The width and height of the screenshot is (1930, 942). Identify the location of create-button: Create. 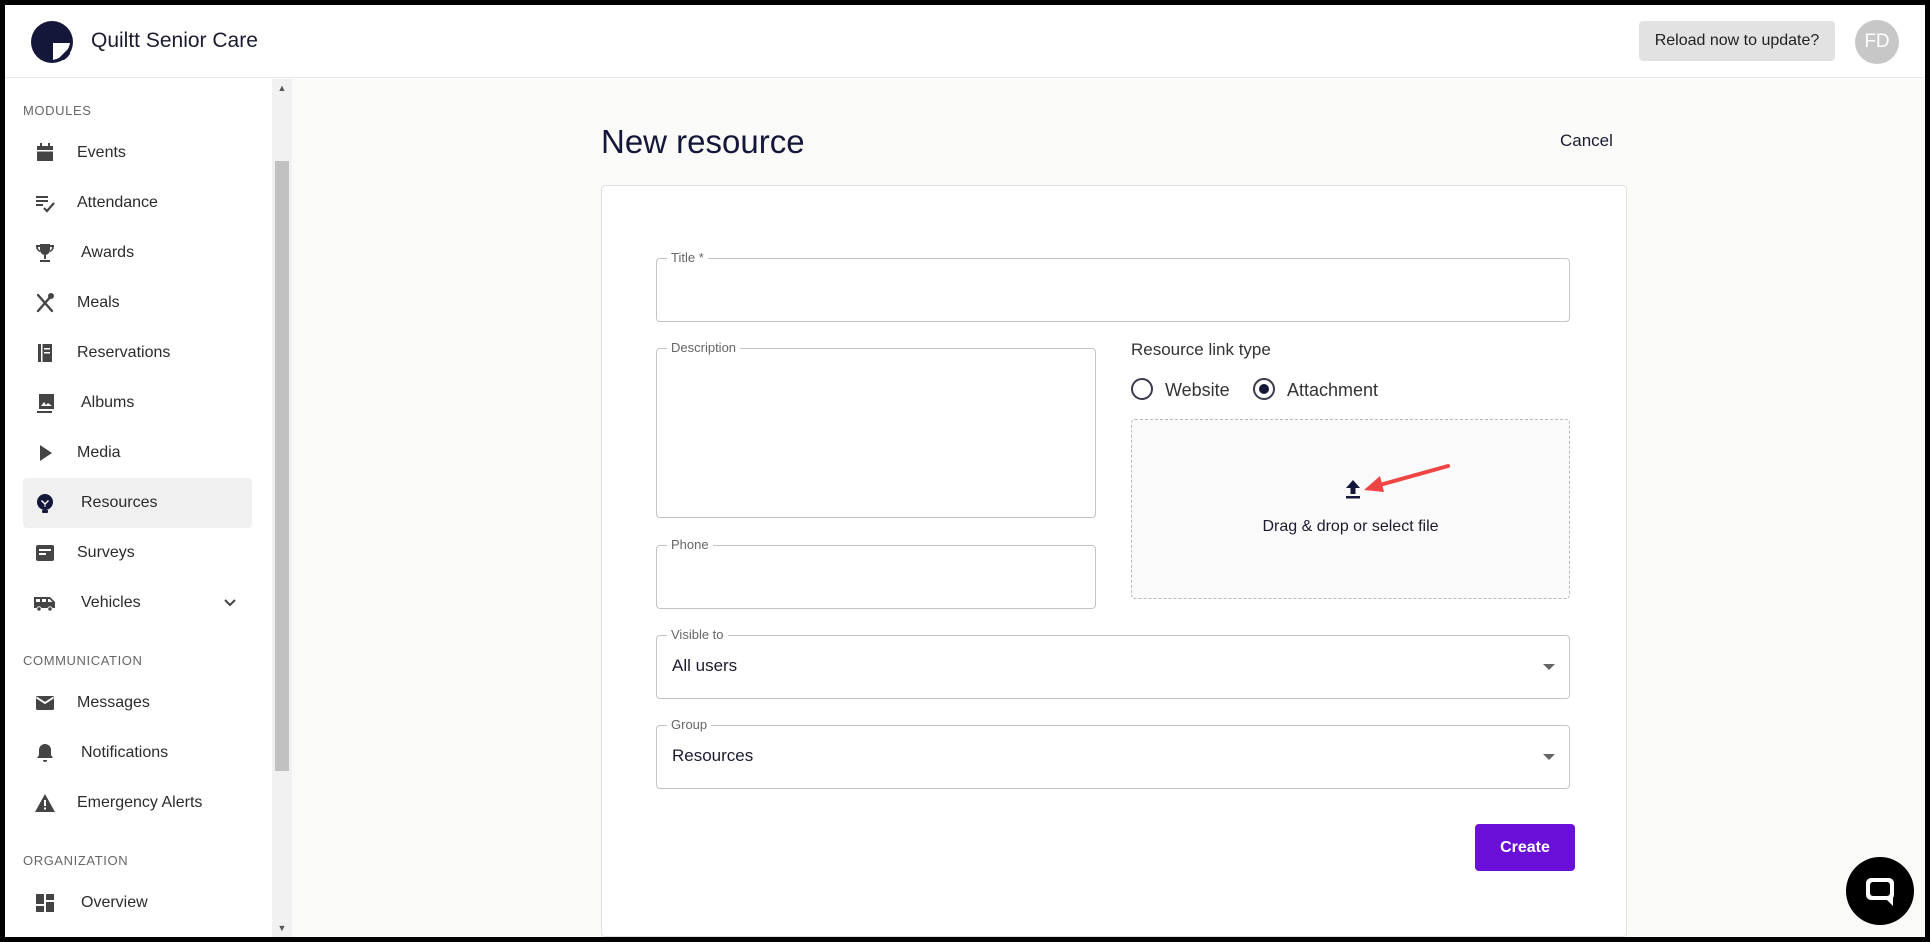
(1525, 847).